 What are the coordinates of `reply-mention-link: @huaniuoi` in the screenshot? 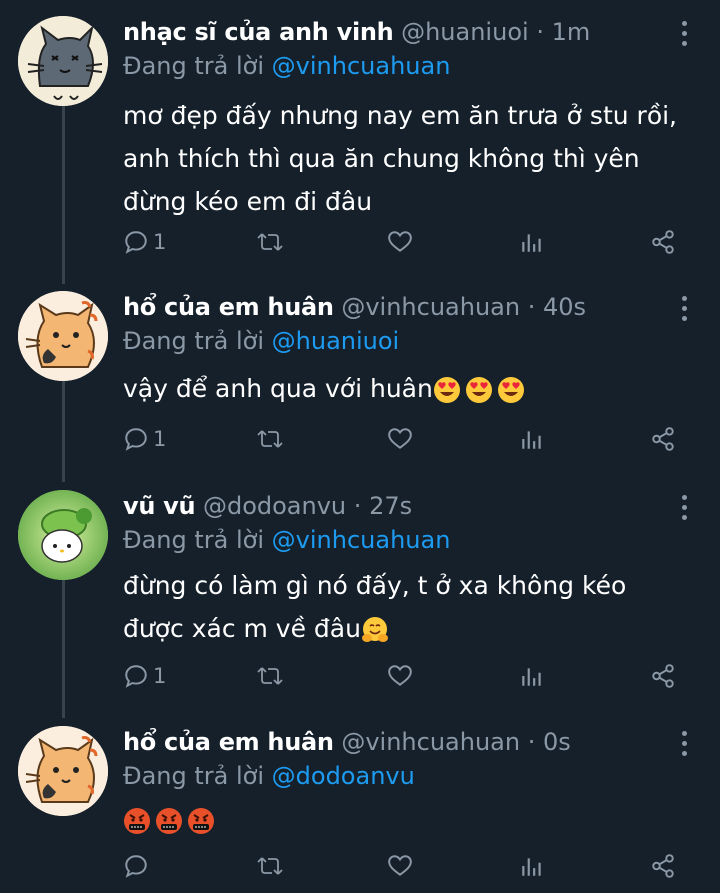 It's located at (336, 341).